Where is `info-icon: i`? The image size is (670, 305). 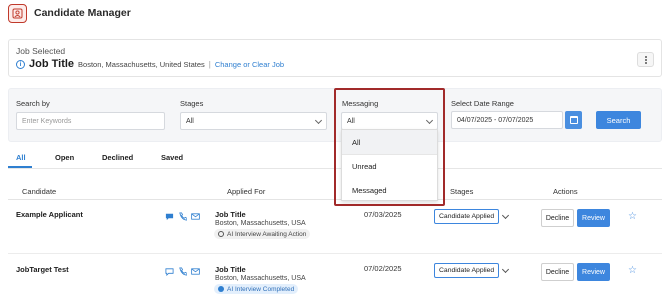 info-icon: i is located at coordinates (20, 64).